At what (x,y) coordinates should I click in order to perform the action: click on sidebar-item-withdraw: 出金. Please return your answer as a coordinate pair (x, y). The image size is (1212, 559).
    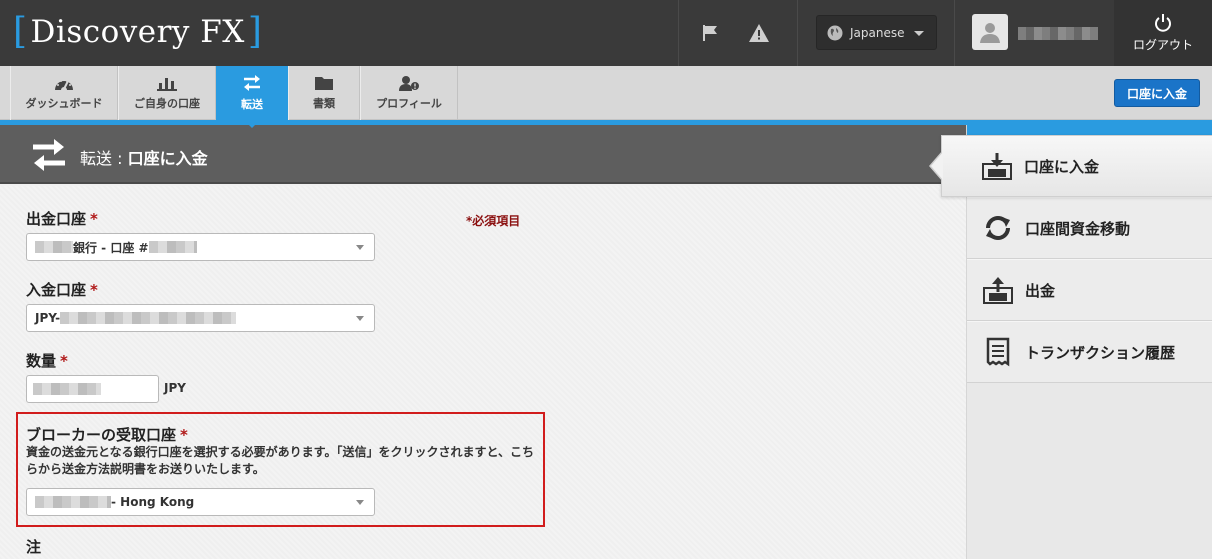
    Looking at the image, I should click on (1089, 290).